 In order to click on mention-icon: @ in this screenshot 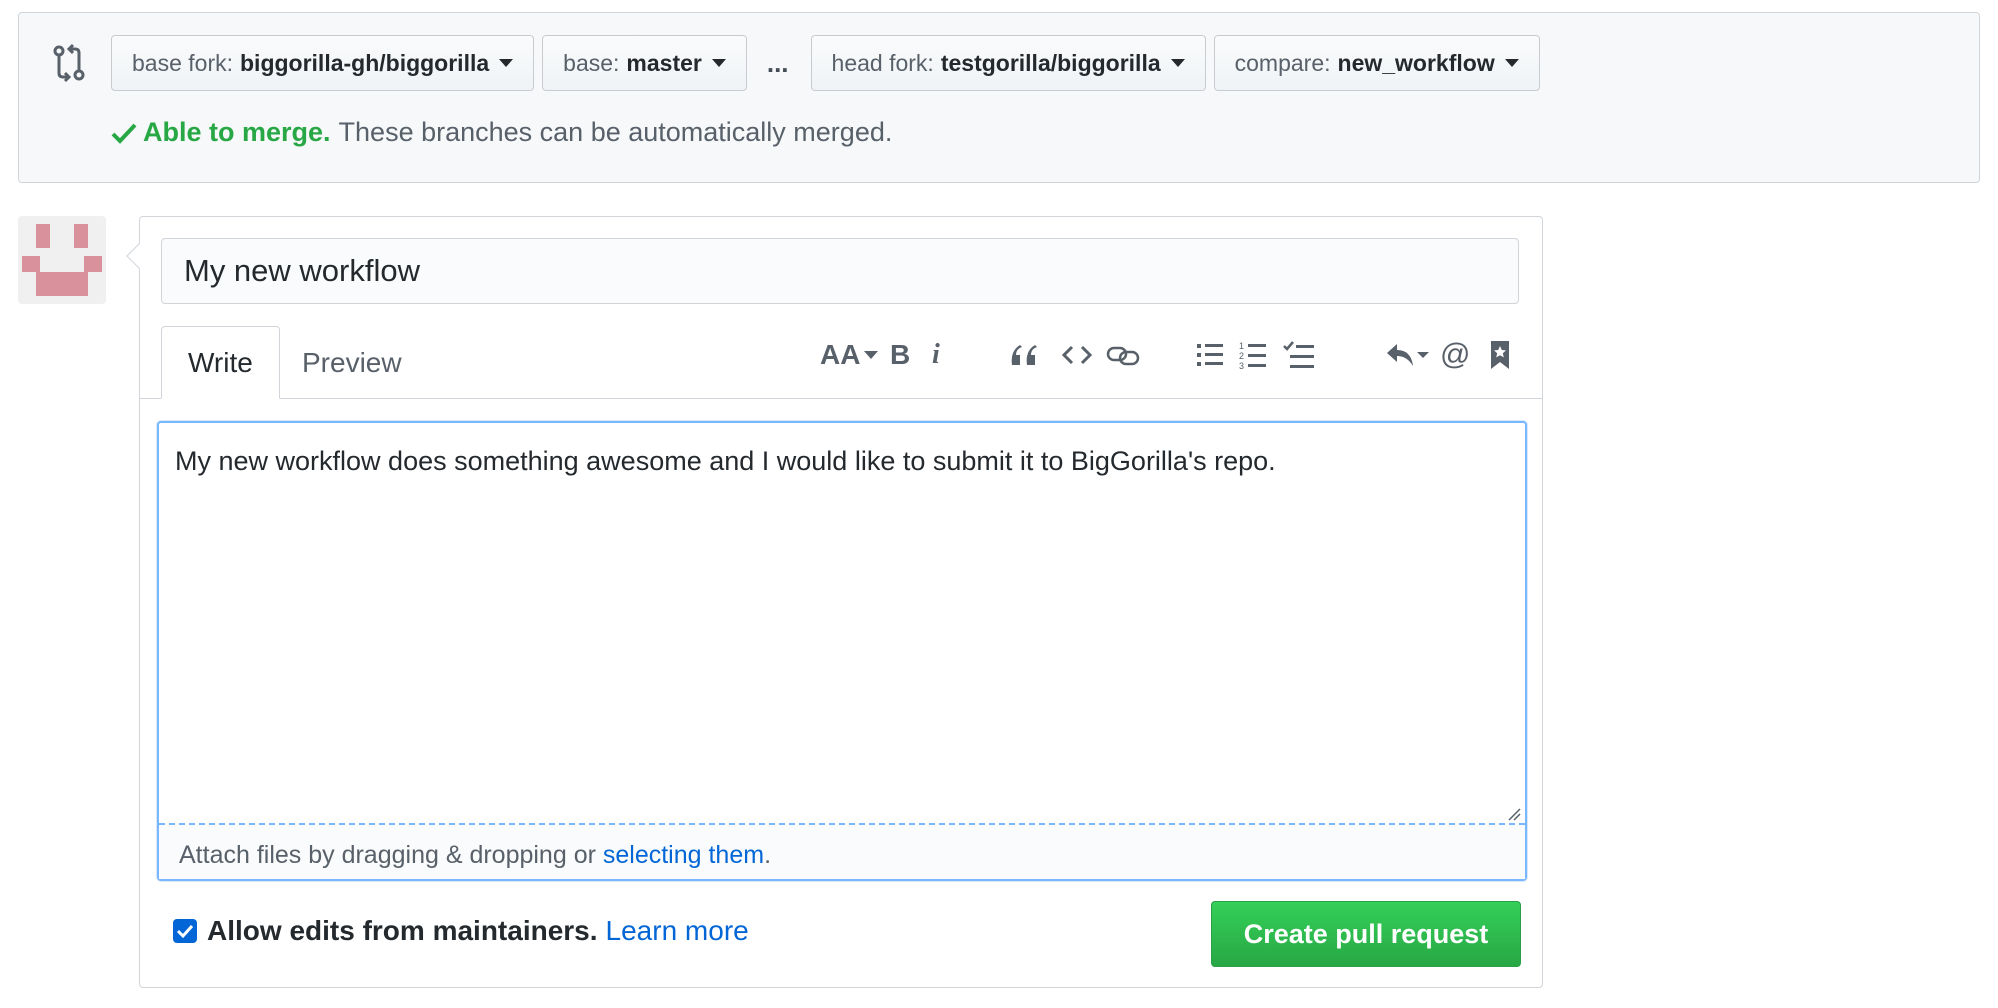, I will do `click(1455, 354)`.